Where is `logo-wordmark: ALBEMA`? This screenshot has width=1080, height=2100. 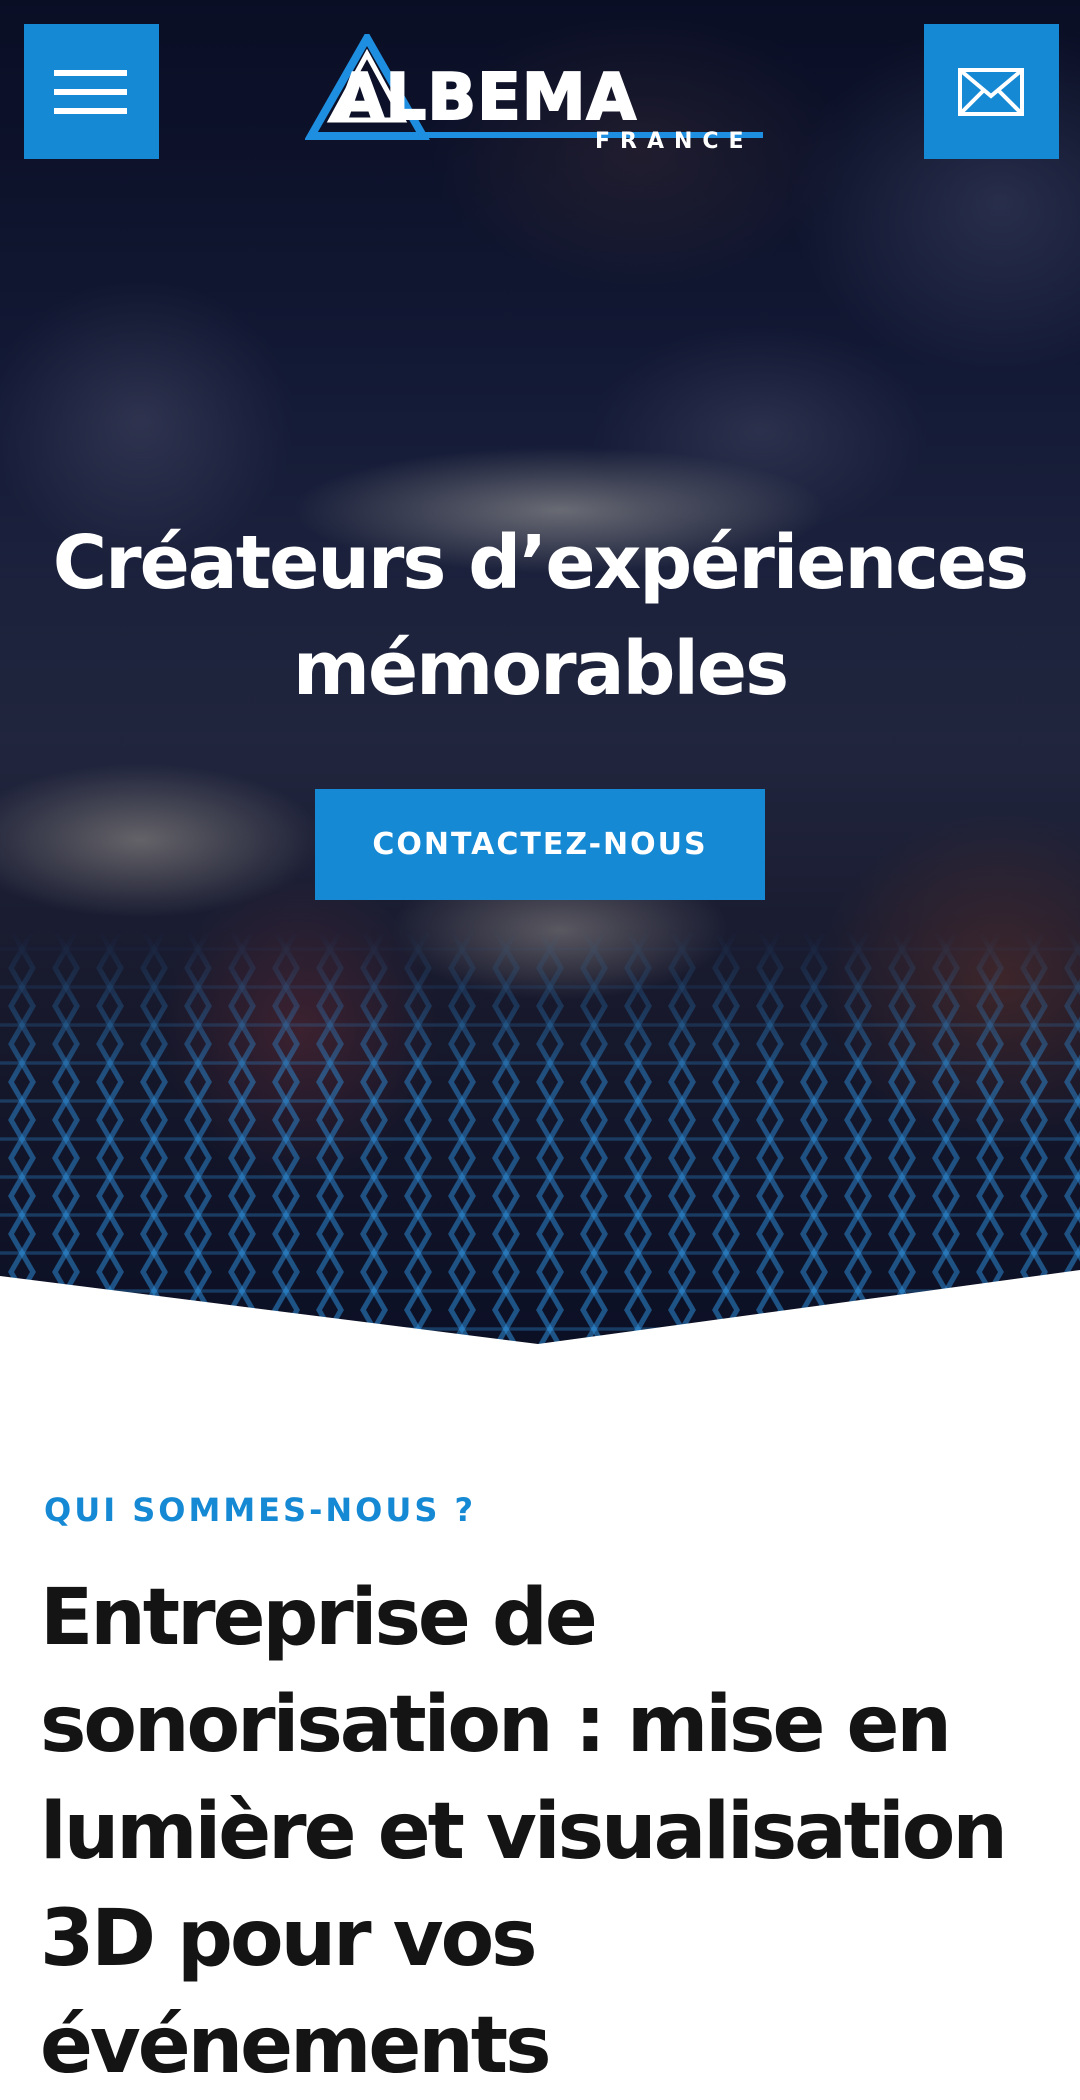 logo-wordmark: ALBEMA is located at coordinates (486, 98).